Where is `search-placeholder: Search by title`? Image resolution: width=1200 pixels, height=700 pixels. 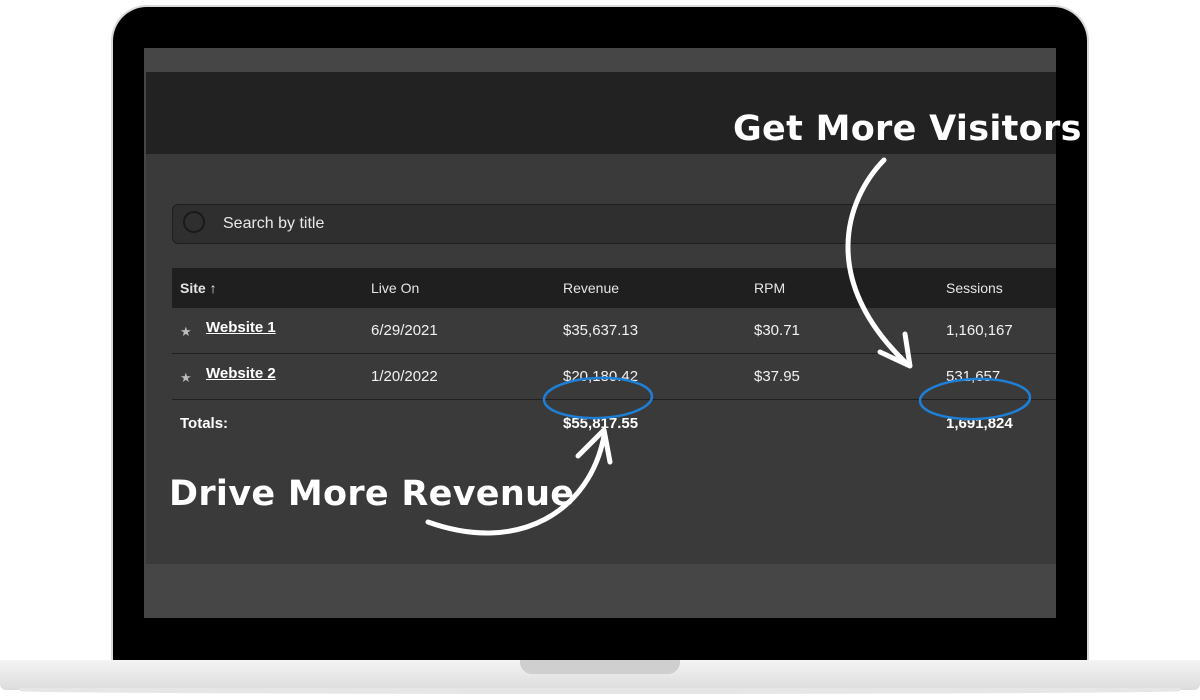 search-placeholder: Search by title is located at coordinates (274, 223).